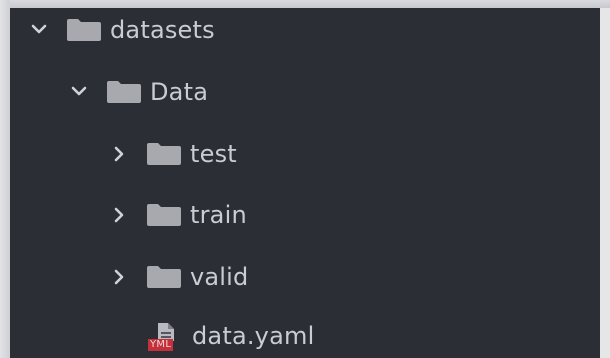 The image size is (610, 358). Describe the element at coordinates (310, 277) in the screenshot. I see `tree-item-valid: valid` at that location.